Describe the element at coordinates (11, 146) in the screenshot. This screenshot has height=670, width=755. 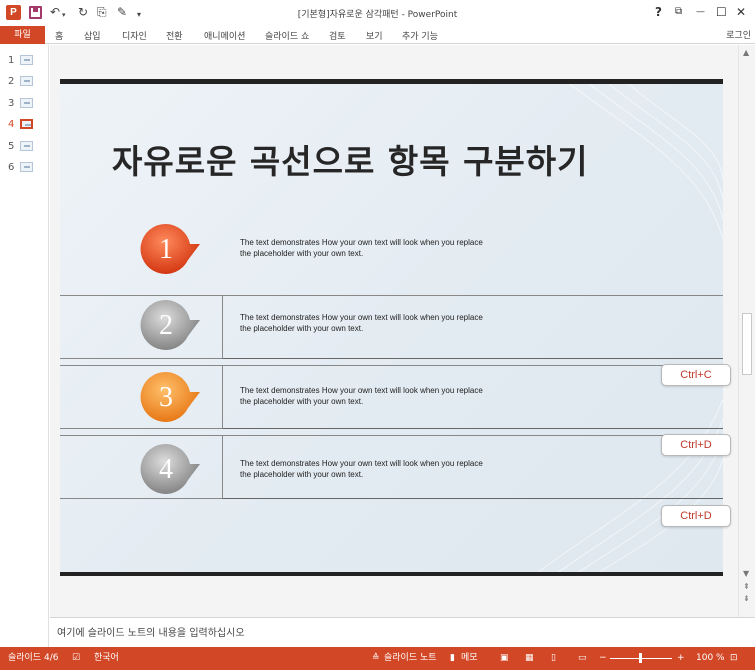
I see `thumbnail-number: 5` at that location.